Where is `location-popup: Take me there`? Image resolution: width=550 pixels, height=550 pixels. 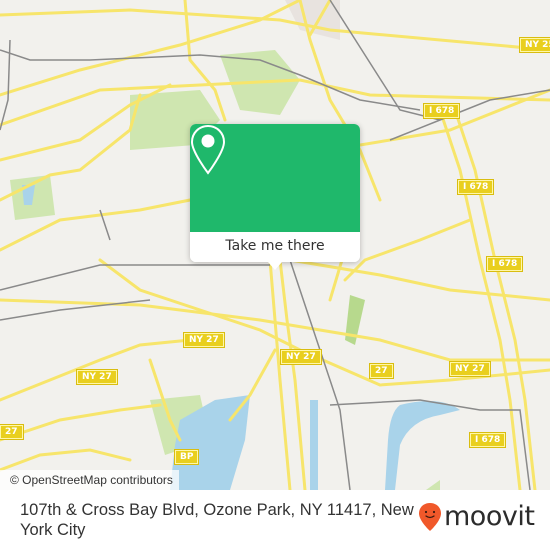 location-popup: Take me there is located at coordinates (275, 197).